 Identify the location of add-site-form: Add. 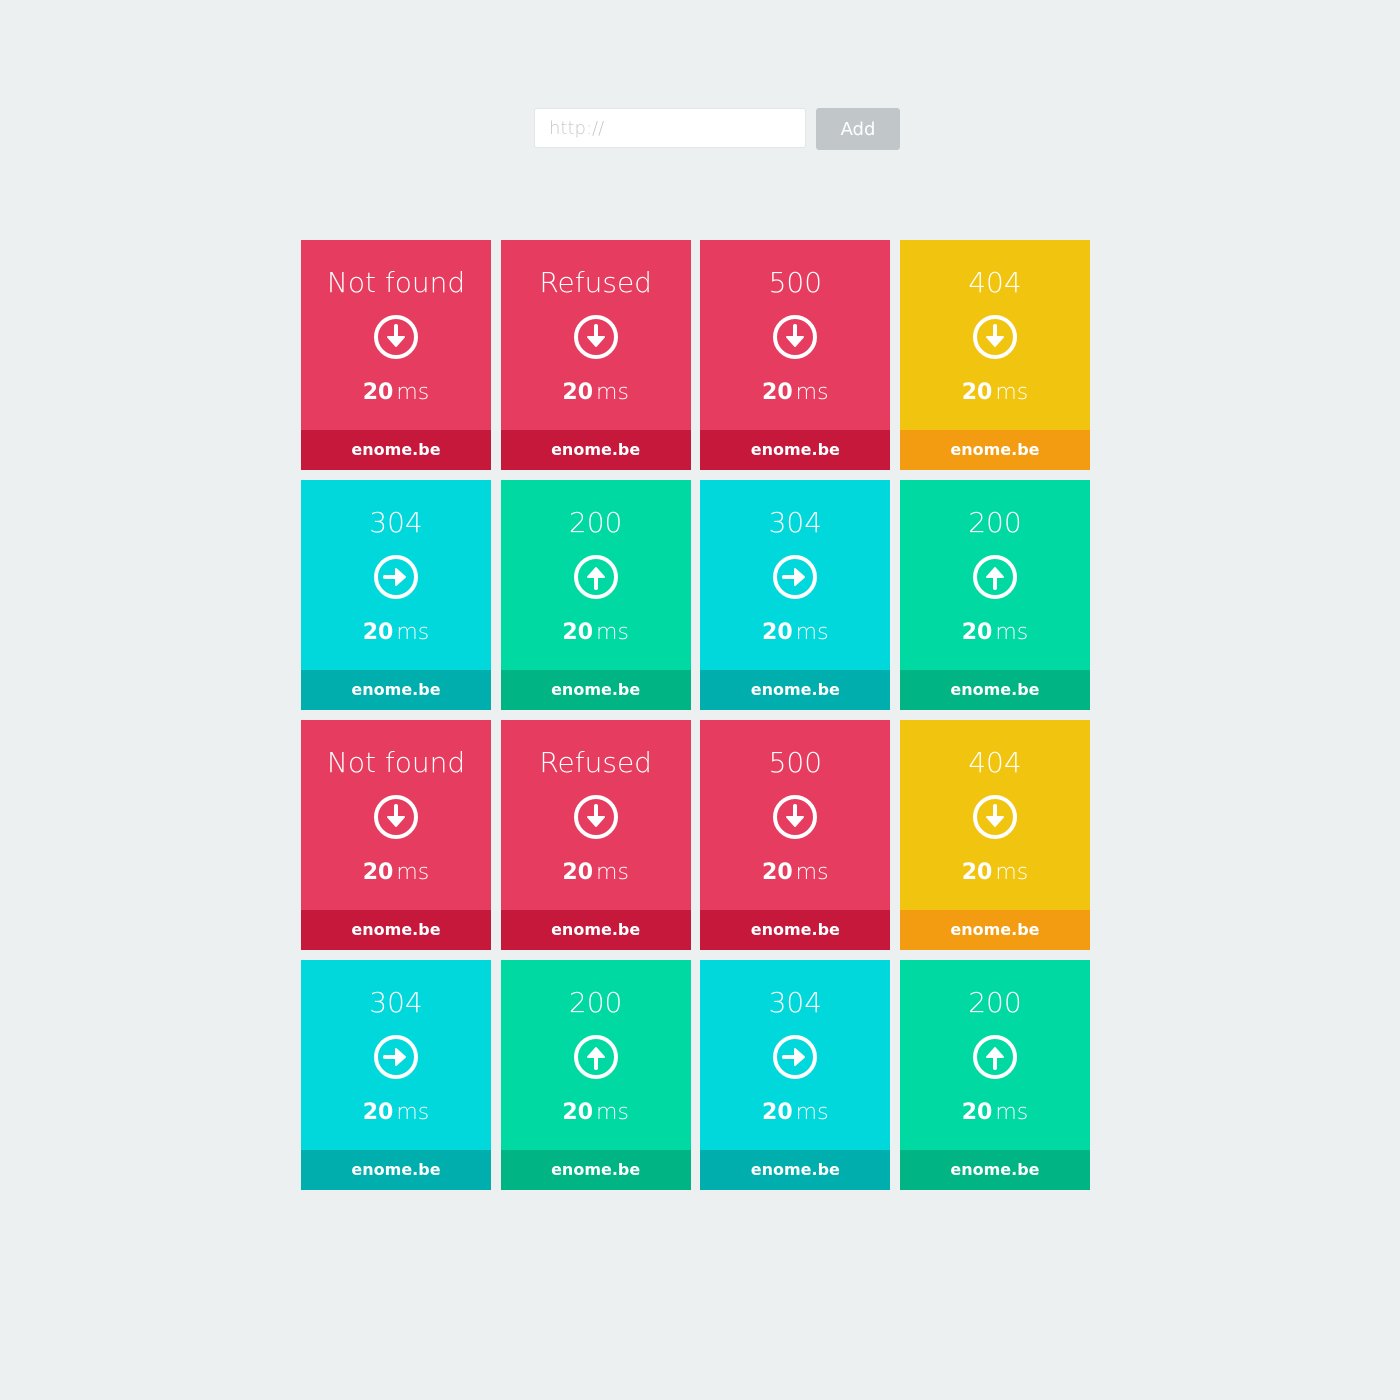
(717, 129).